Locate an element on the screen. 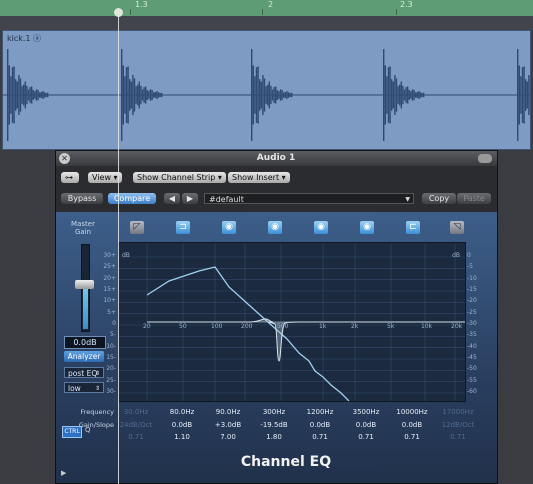  gain-value: 12dB/Oct is located at coordinates (458, 425).